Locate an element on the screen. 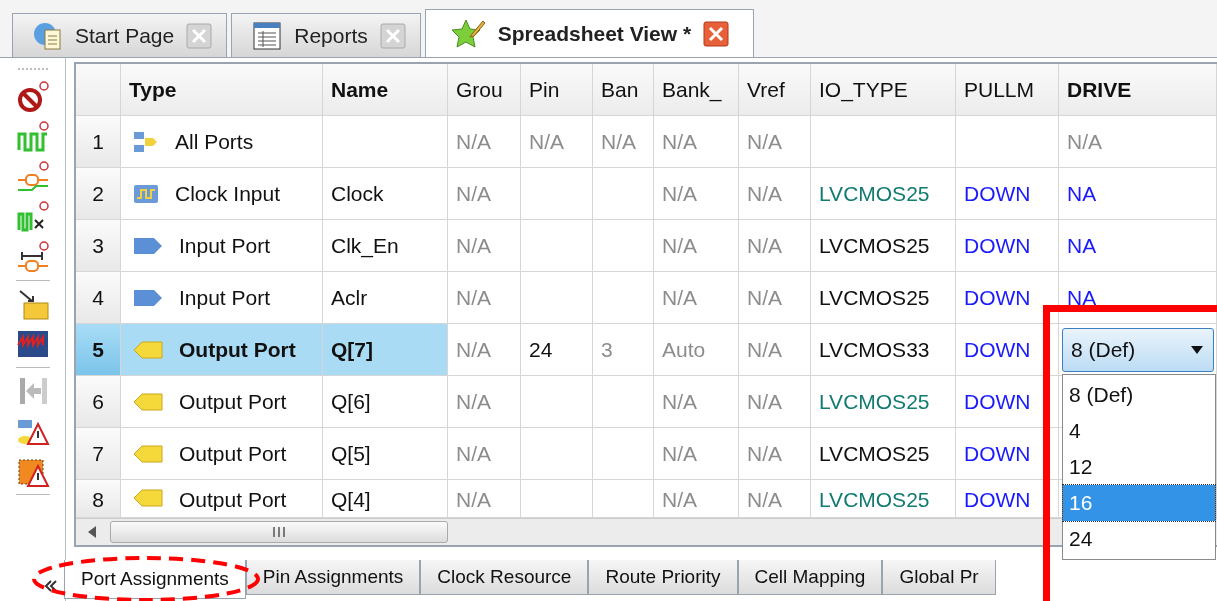  table-cell: Q[7] is located at coordinates (385, 350).